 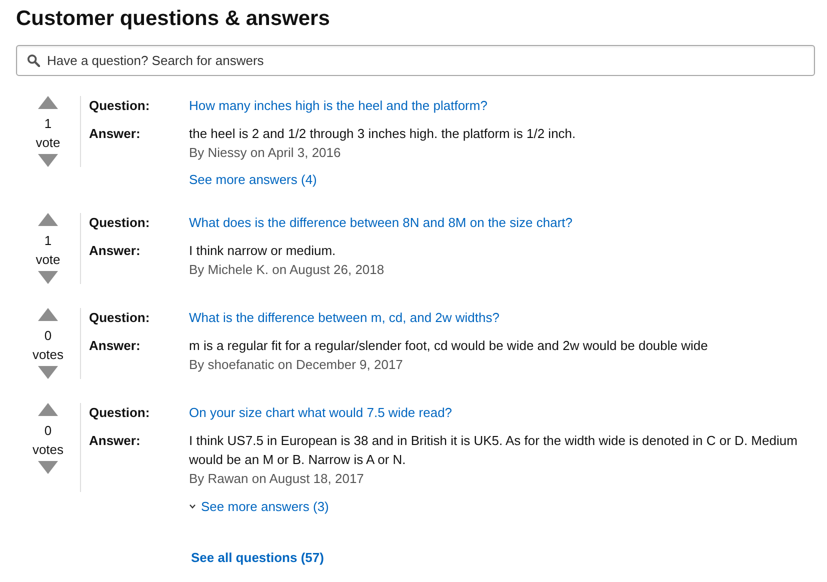 What do you see at coordinates (192, 506) in the screenshot?
I see `caret-icon` at bounding box center [192, 506].